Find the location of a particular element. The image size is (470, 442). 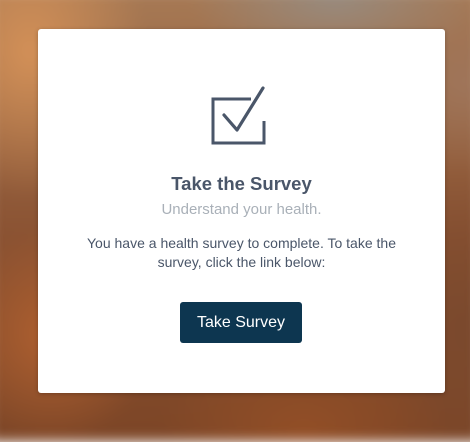

card-subtitle: Understand your health. is located at coordinates (241, 209).